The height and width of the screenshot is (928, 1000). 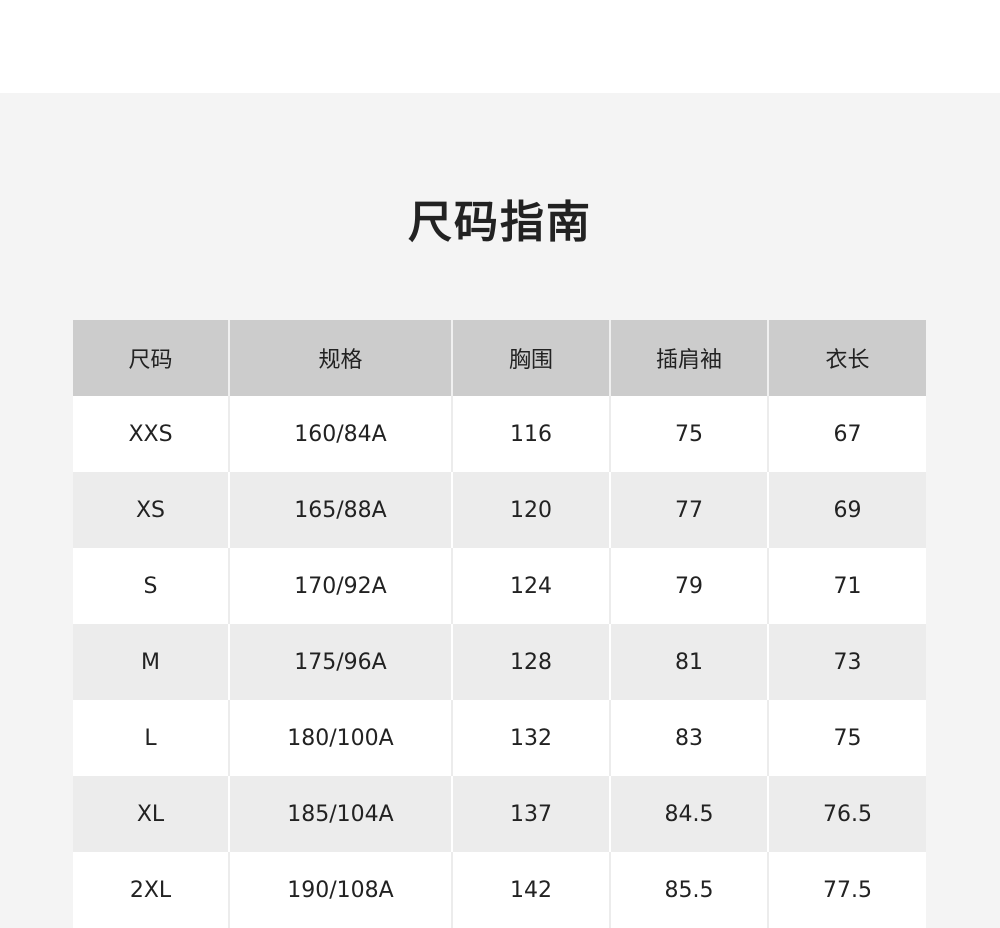 What do you see at coordinates (847, 510) in the screenshot?
I see `cell-length: 69` at bounding box center [847, 510].